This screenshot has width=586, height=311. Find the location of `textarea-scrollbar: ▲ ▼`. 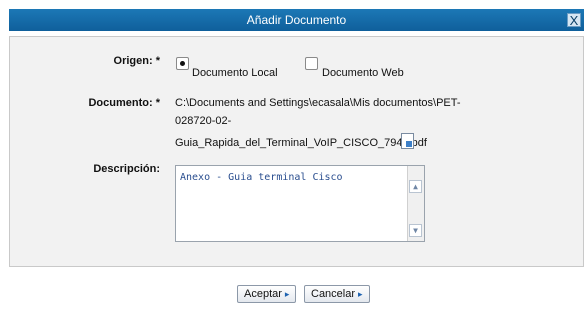

textarea-scrollbar: ▲ ▼ is located at coordinates (415, 203).